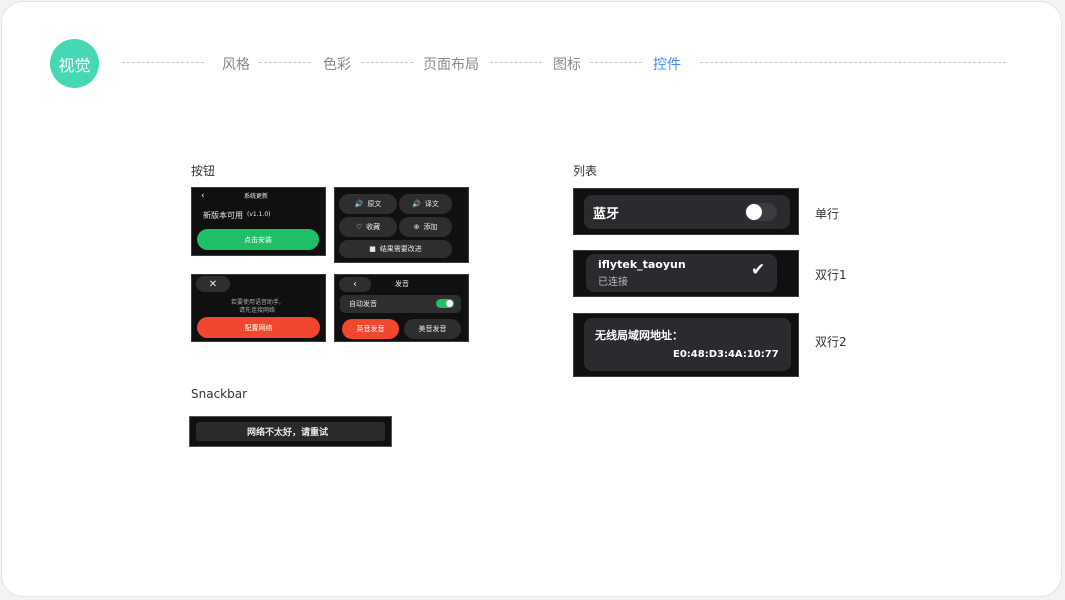 The width and height of the screenshot is (1065, 600). I want to click on update-title: 系统更新, so click(256, 196).